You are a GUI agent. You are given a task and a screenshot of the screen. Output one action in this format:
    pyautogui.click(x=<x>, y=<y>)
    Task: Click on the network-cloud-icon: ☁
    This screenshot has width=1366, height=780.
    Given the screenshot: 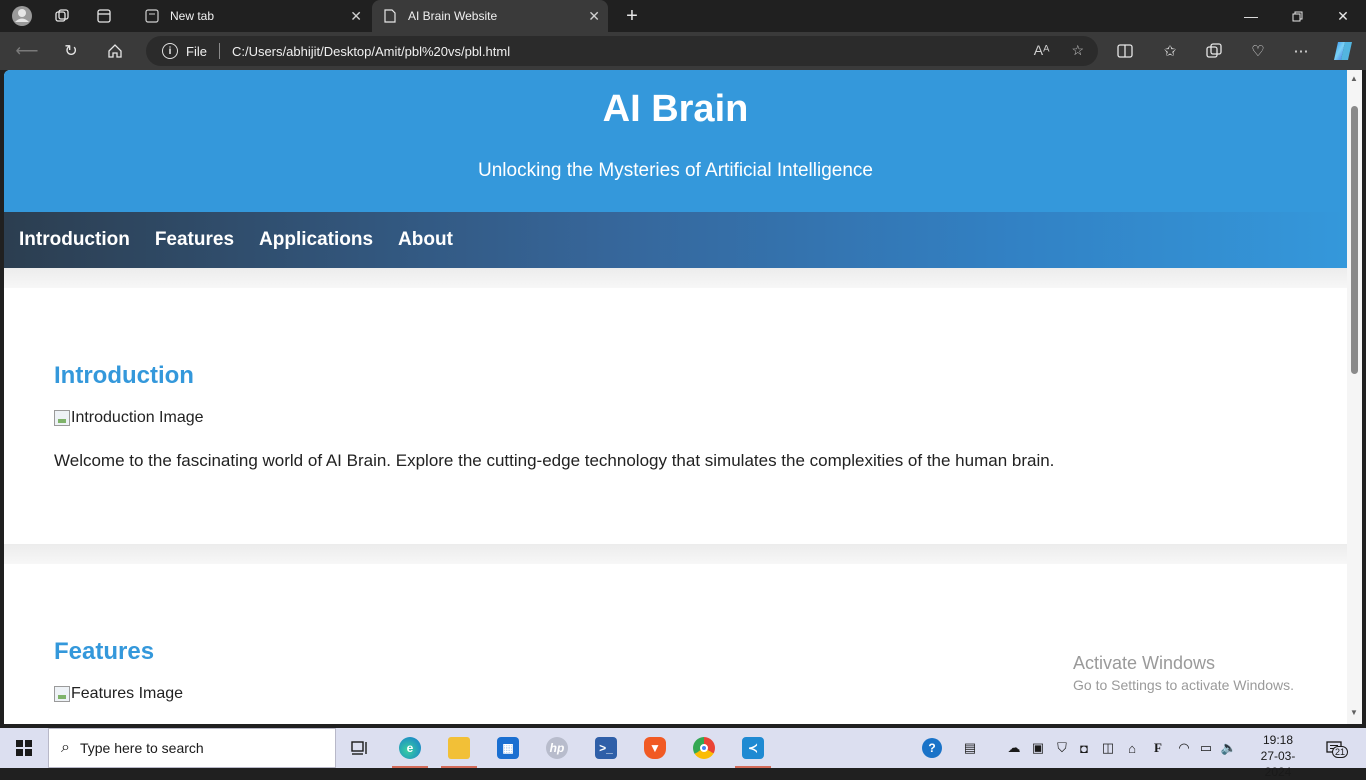 What is the action you would take?
    pyautogui.click(x=1014, y=748)
    